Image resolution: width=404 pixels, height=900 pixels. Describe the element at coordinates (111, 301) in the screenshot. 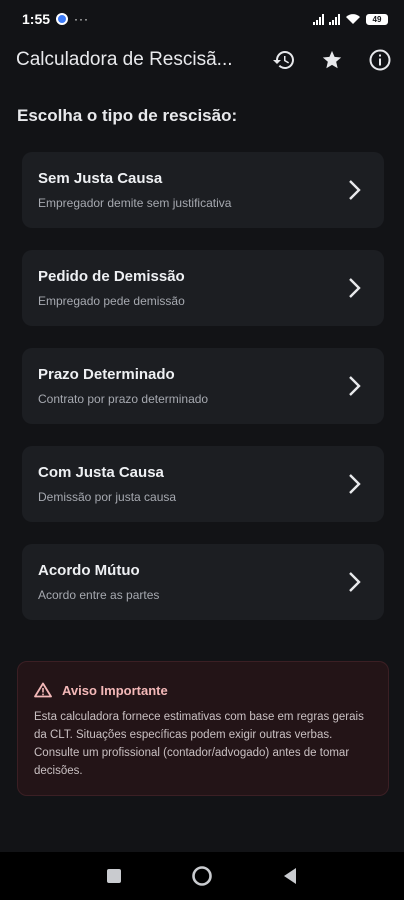

I see `option-subtitle: Empregado pede demissão` at that location.